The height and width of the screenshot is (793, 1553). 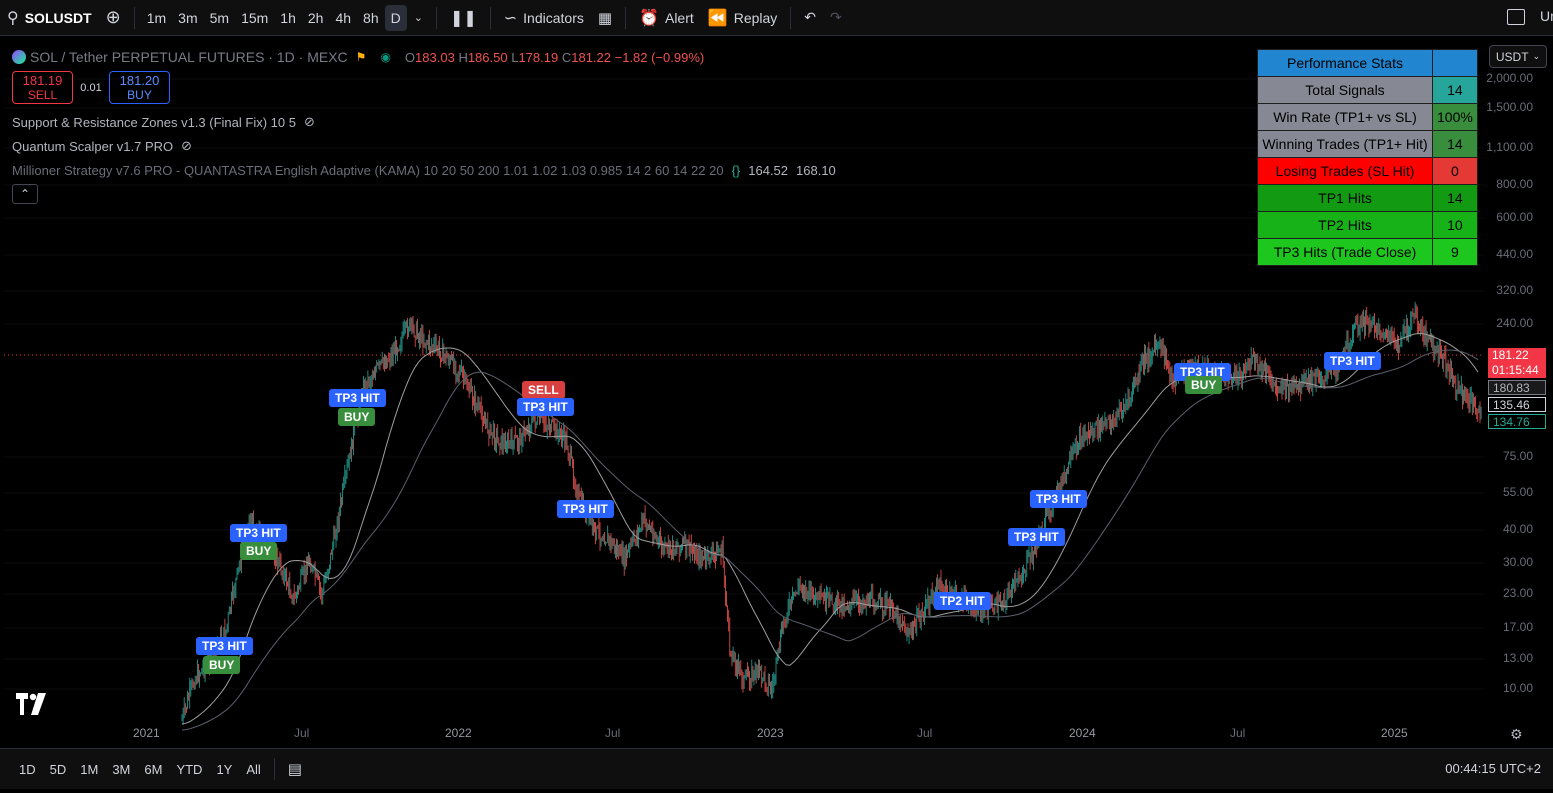 What do you see at coordinates (254, 18) in the screenshot?
I see `timeframe-15m: 15m` at bounding box center [254, 18].